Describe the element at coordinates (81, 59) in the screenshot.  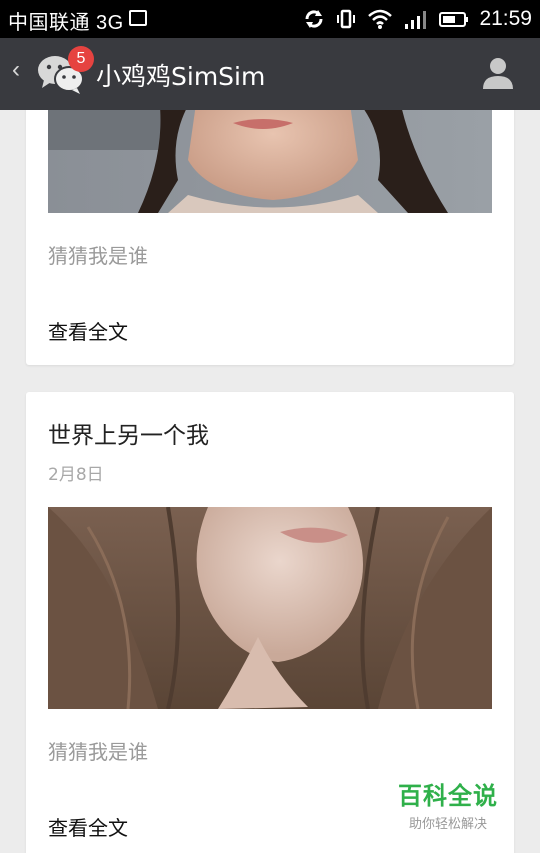
I see `unread-badge: 5` at that location.